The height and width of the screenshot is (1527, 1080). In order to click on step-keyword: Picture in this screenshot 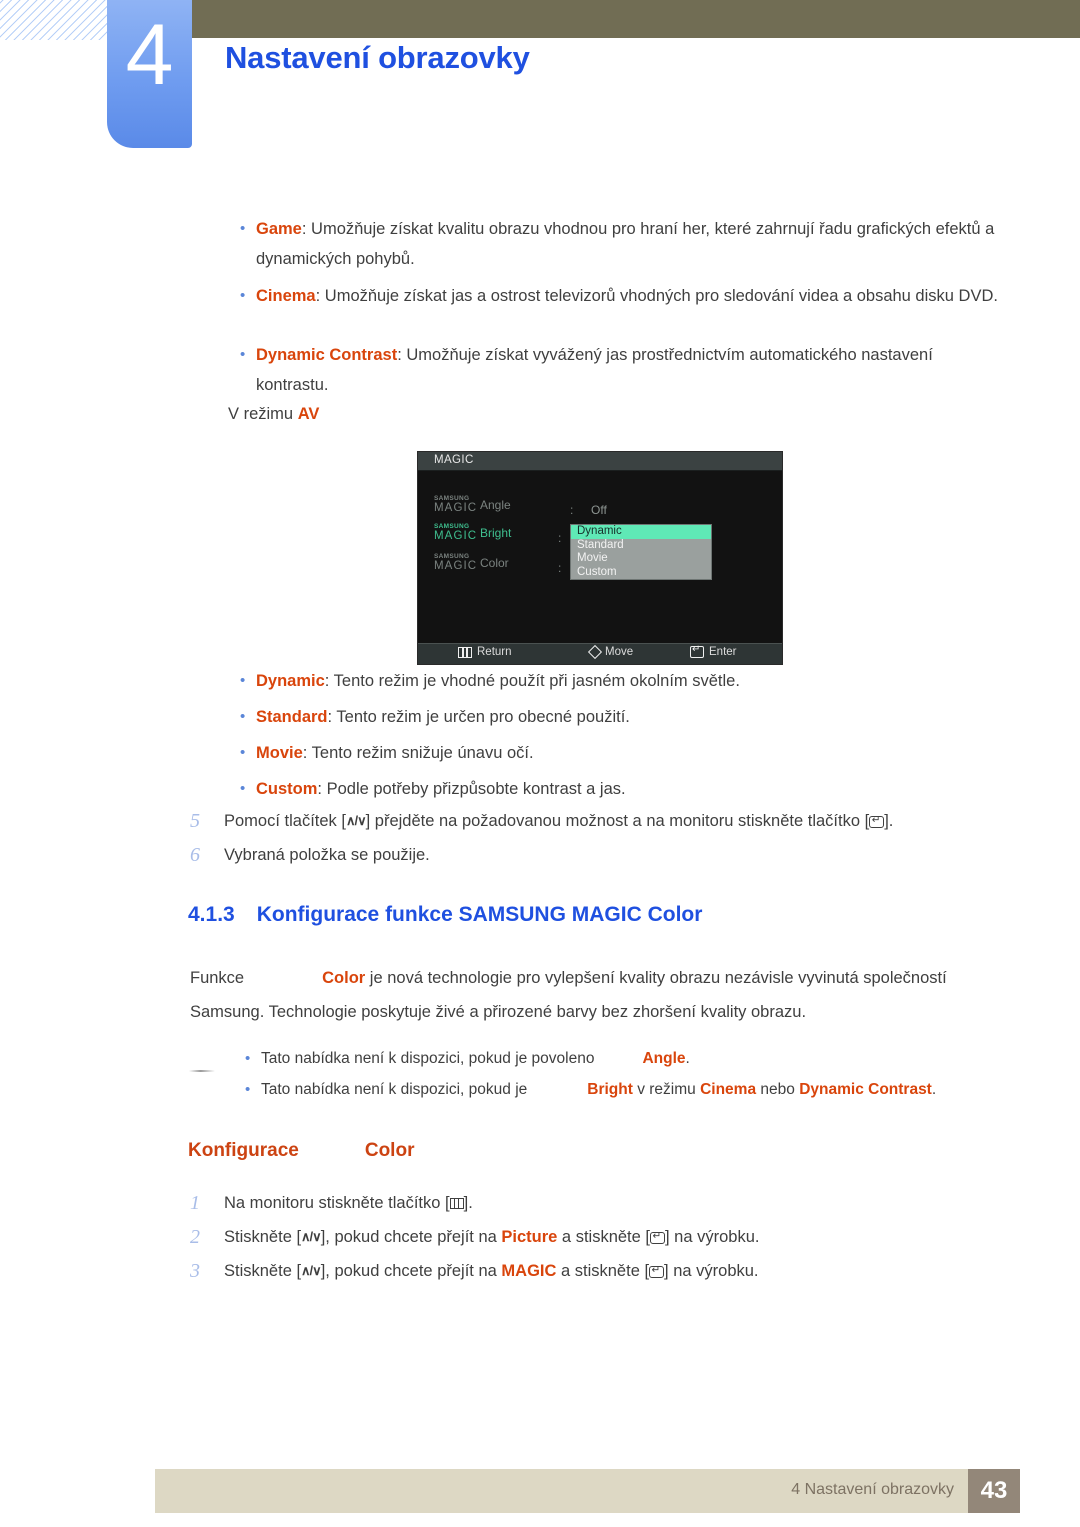, I will do `click(529, 1237)`.